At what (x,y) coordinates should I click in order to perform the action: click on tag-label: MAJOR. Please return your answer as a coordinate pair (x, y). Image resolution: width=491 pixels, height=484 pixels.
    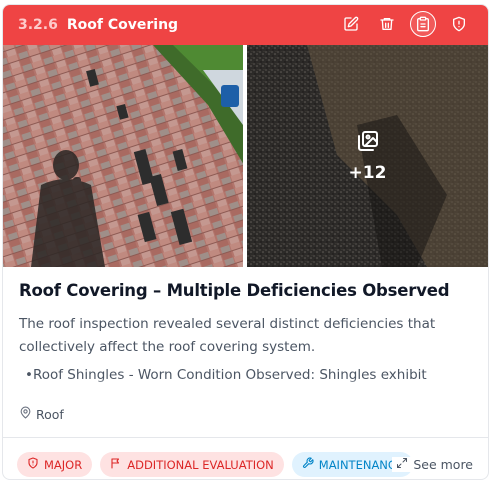
    Looking at the image, I should click on (63, 464).